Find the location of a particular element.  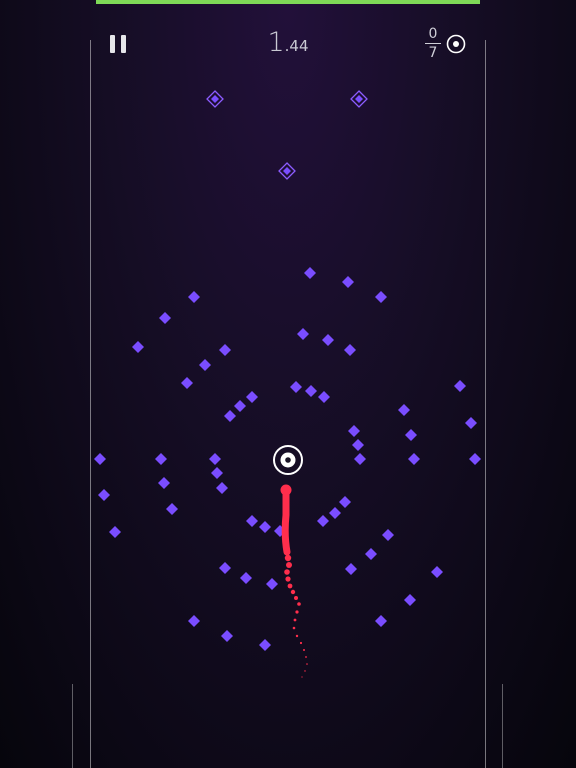

player-head is located at coordinates (286, 490).